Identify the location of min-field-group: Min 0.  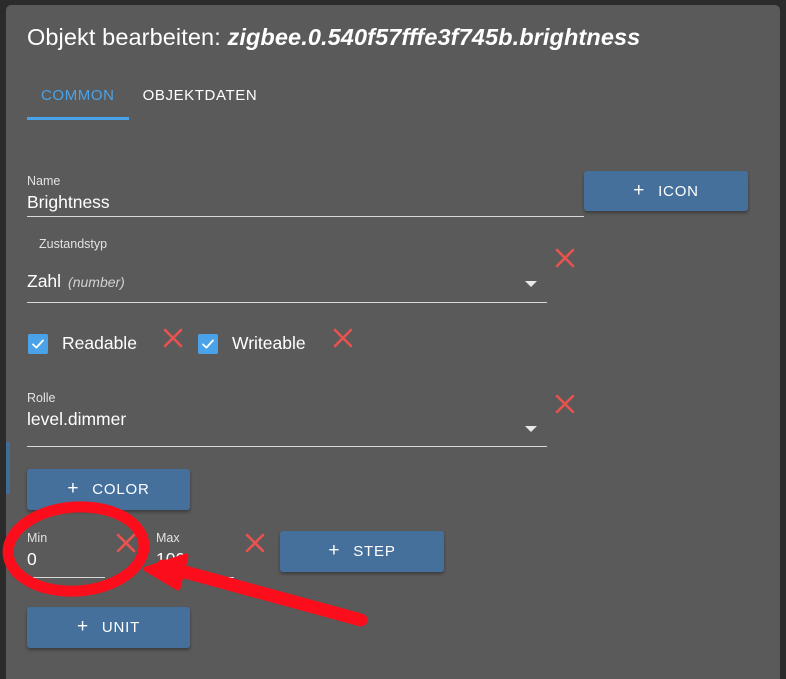
(37, 551).